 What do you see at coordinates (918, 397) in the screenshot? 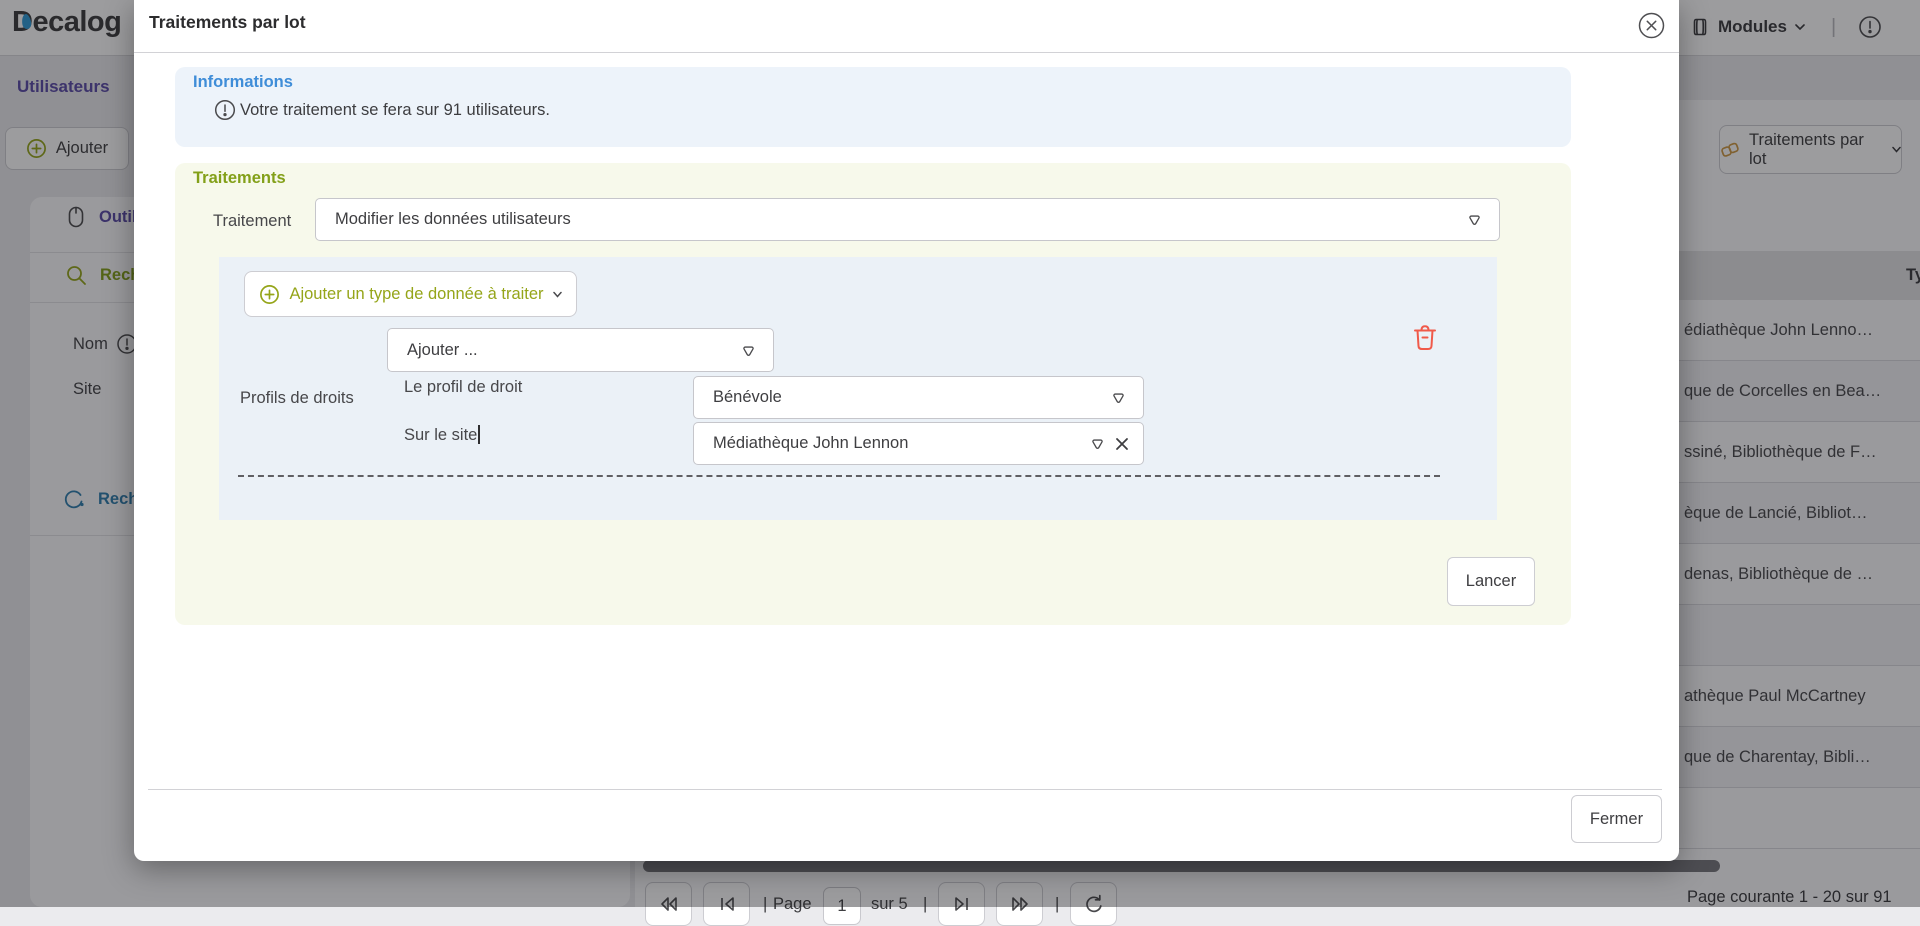
I see `profile-select: Bénévole` at bounding box center [918, 397].